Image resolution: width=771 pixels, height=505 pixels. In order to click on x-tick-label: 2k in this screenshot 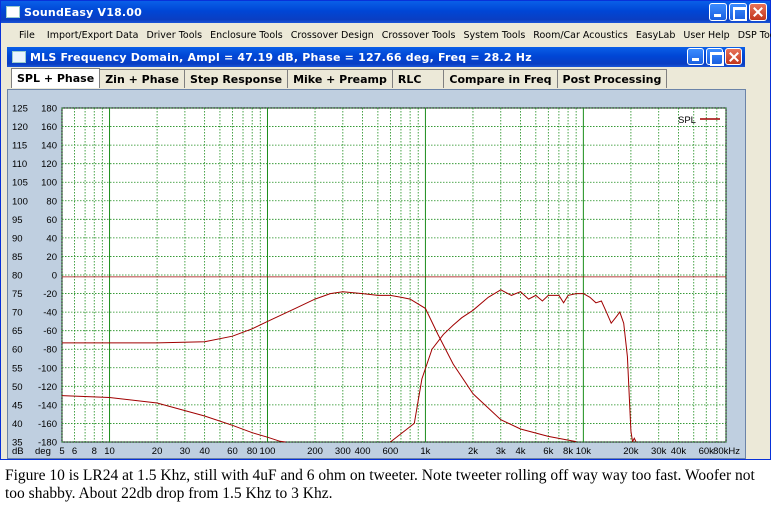, I will do `click(473, 451)`.